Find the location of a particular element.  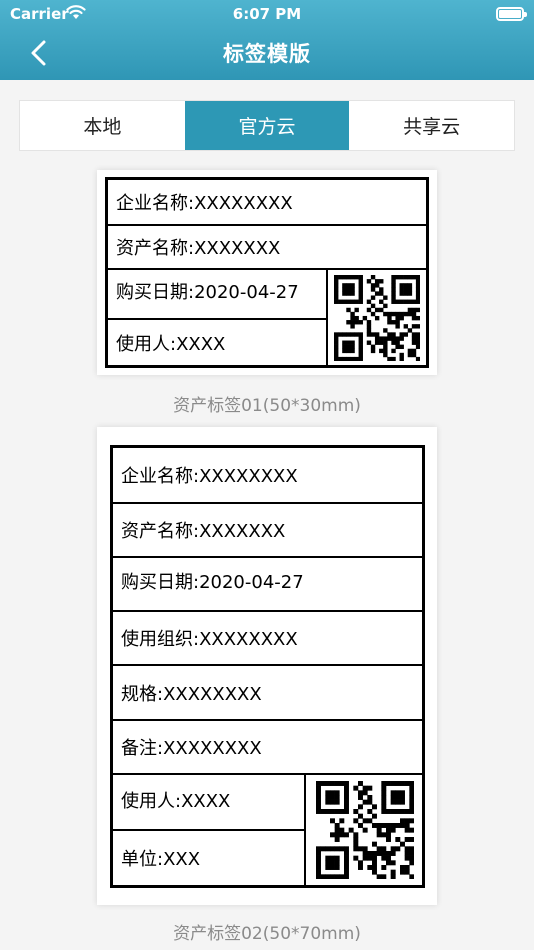

status-bar: Carrier 6:07 PM is located at coordinates (267, 15).